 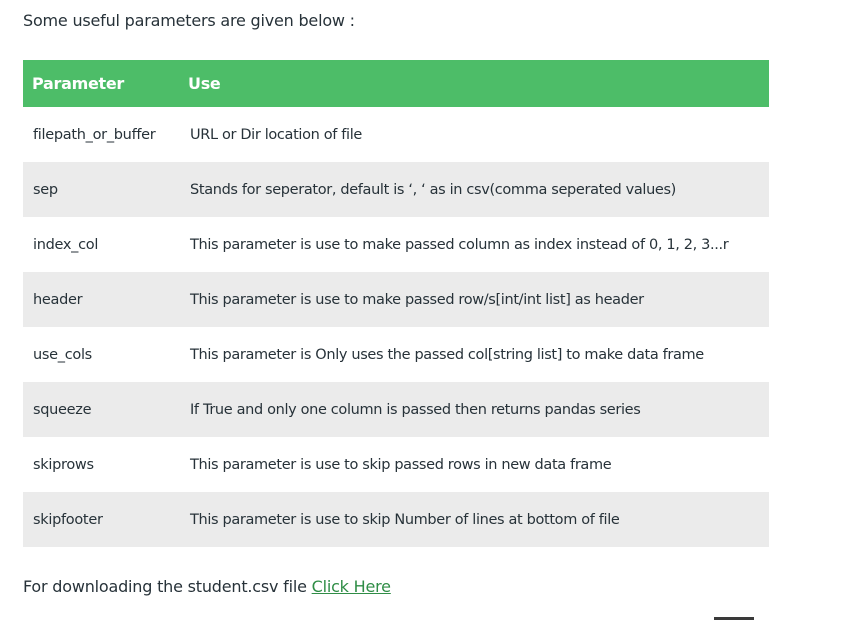 What do you see at coordinates (78, 83) in the screenshot?
I see `header-parameter: Parameter` at bounding box center [78, 83].